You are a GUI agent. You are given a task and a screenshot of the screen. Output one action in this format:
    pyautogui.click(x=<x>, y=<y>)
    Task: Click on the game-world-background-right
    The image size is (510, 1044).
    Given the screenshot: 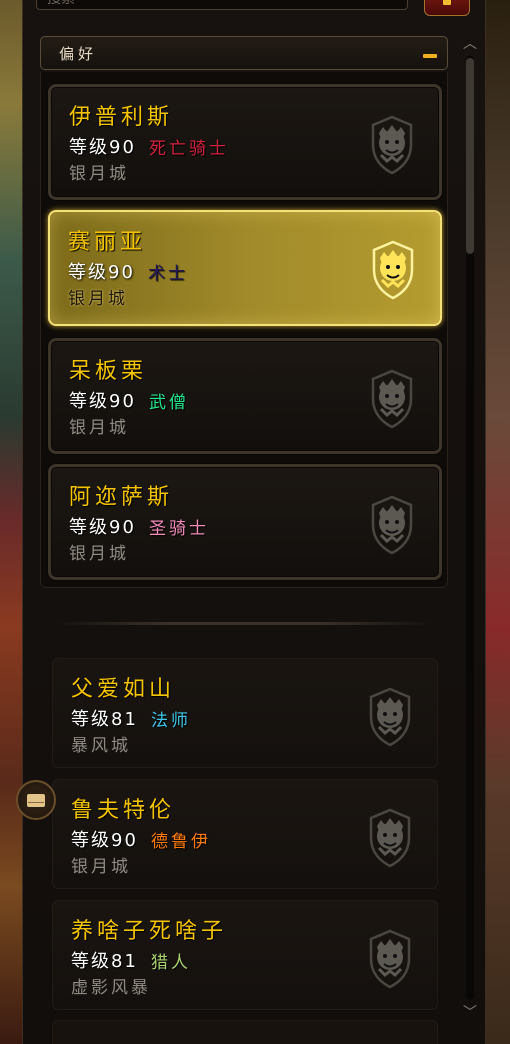 What is the action you would take?
    pyautogui.click(x=498, y=522)
    